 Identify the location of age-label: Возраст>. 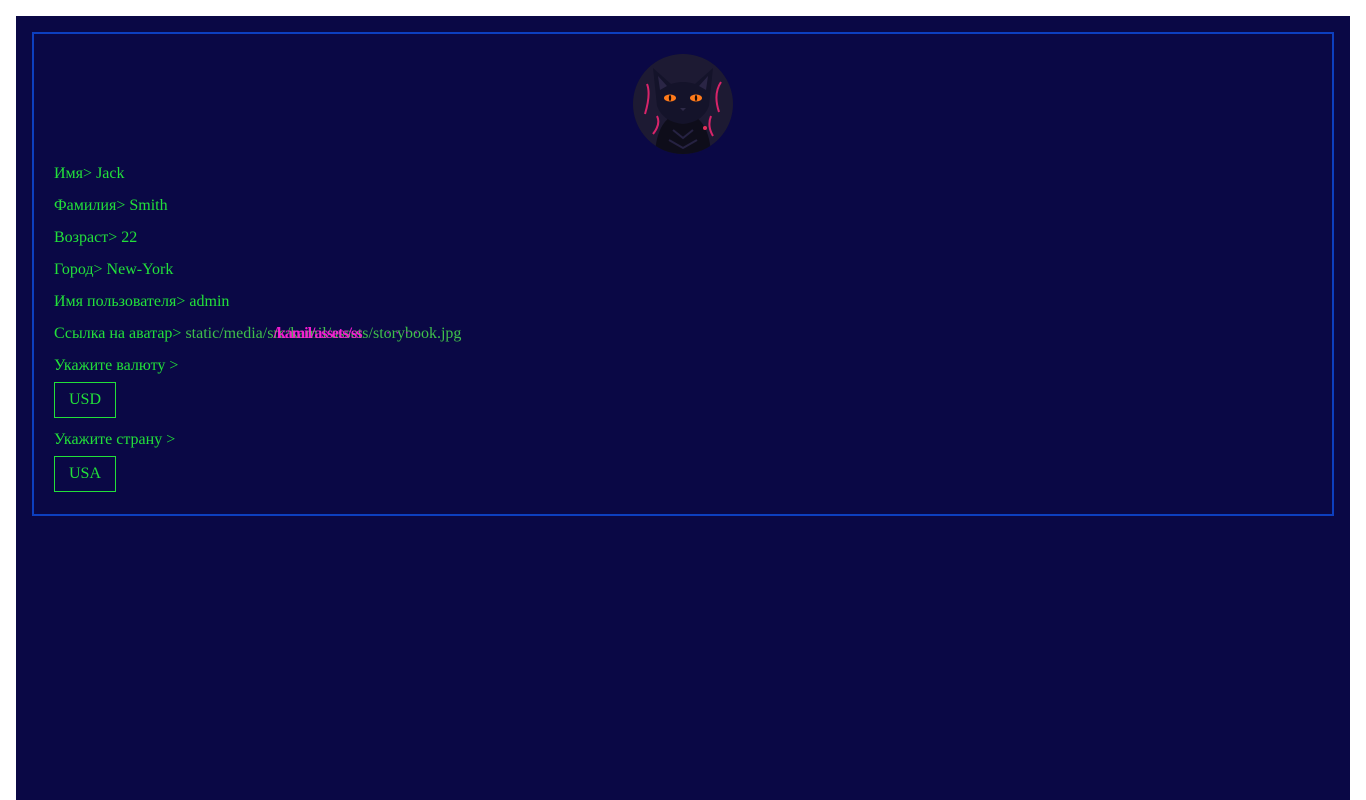
(88, 237).